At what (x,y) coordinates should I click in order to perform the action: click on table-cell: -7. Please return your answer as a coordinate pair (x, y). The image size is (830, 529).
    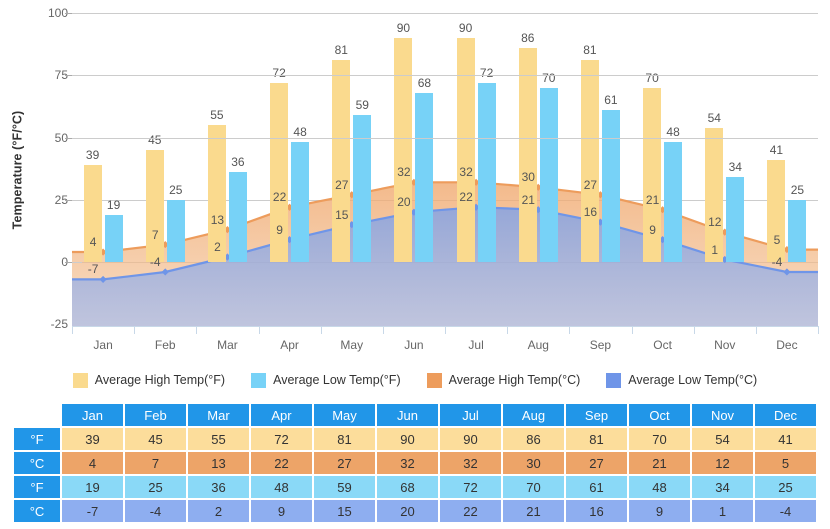
    Looking at the image, I should click on (92, 511).